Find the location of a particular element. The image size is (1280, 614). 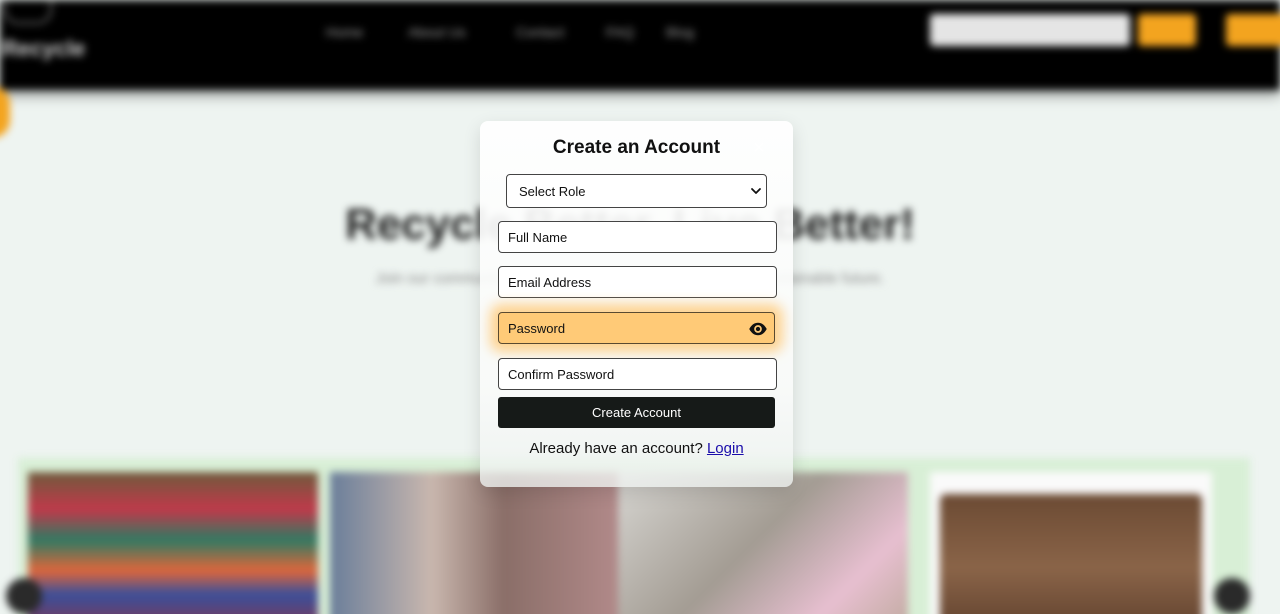

full-name-field: Full Name is located at coordinates (637, 237).